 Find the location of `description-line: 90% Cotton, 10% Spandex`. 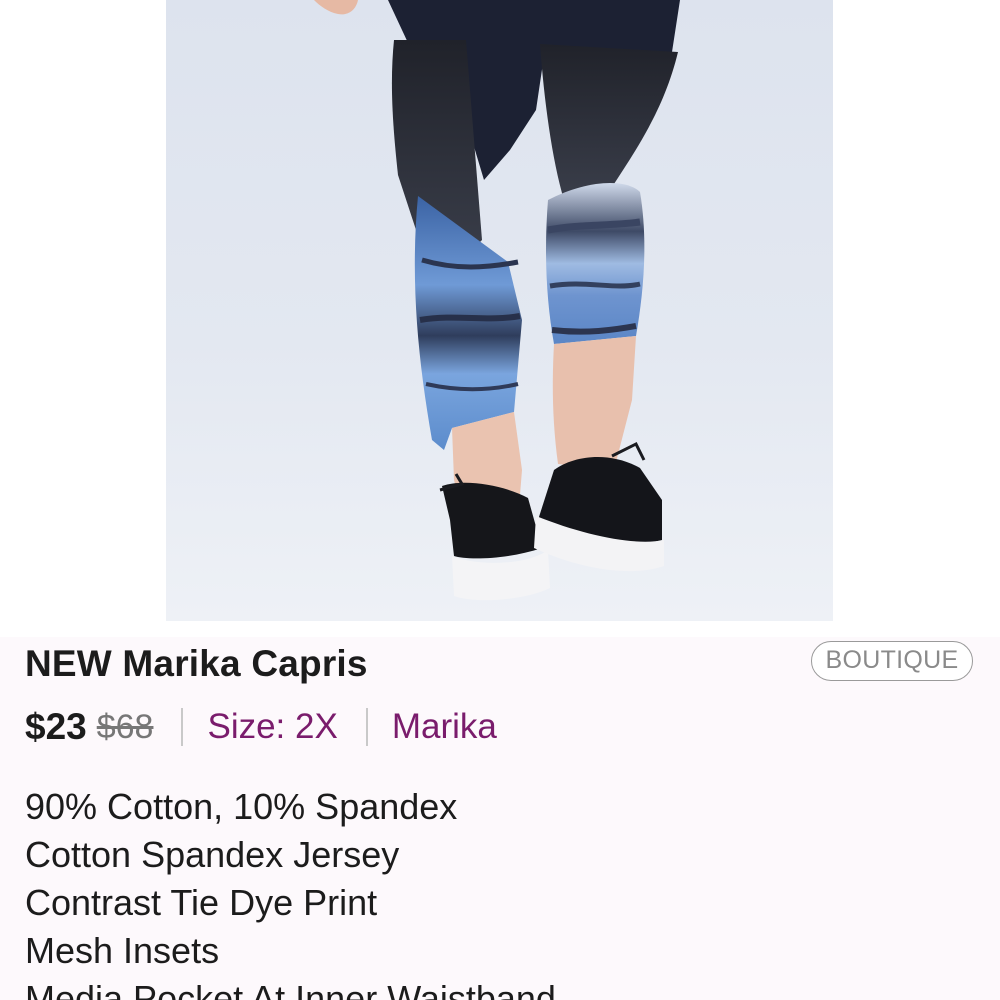

description-line: 90% Cotton, 10% Spandex is located at coordinates (241, 806).